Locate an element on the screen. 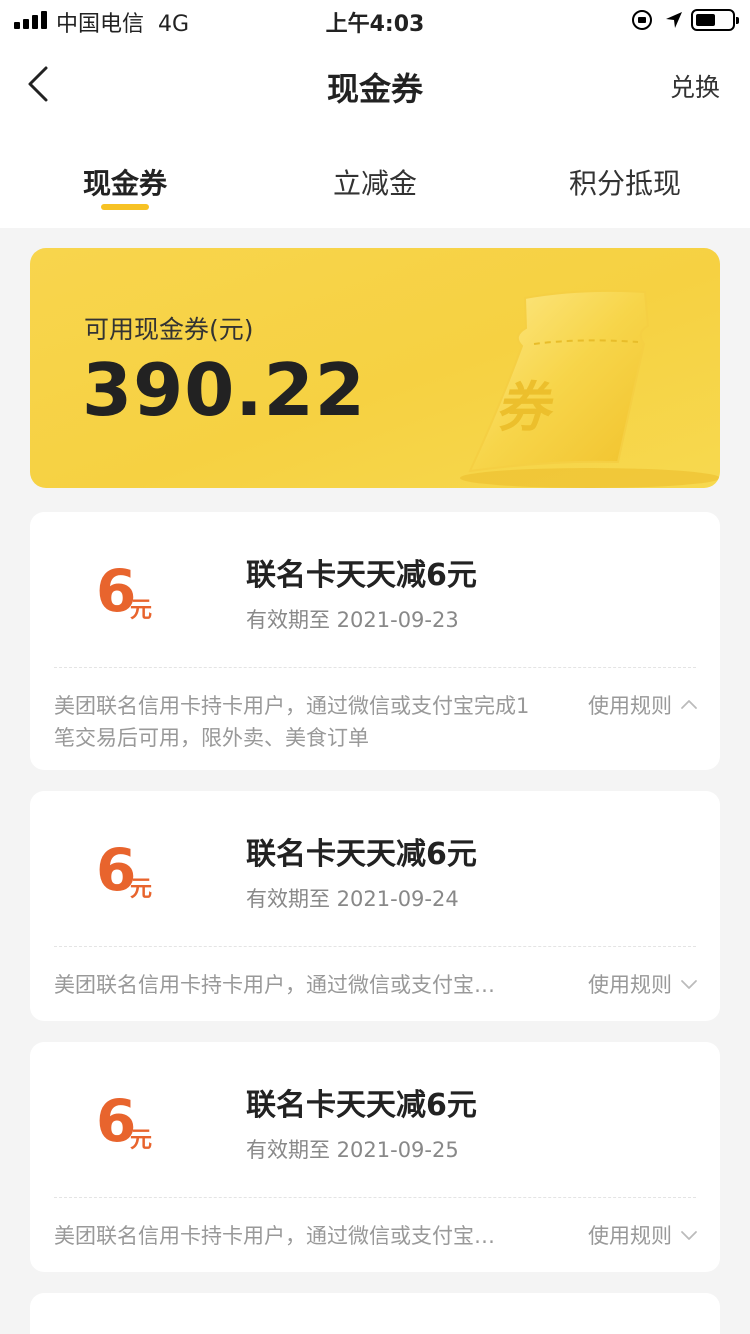  tab-bar: 现金券 立减金 积分抵现 is located at coordinates (375, 179).